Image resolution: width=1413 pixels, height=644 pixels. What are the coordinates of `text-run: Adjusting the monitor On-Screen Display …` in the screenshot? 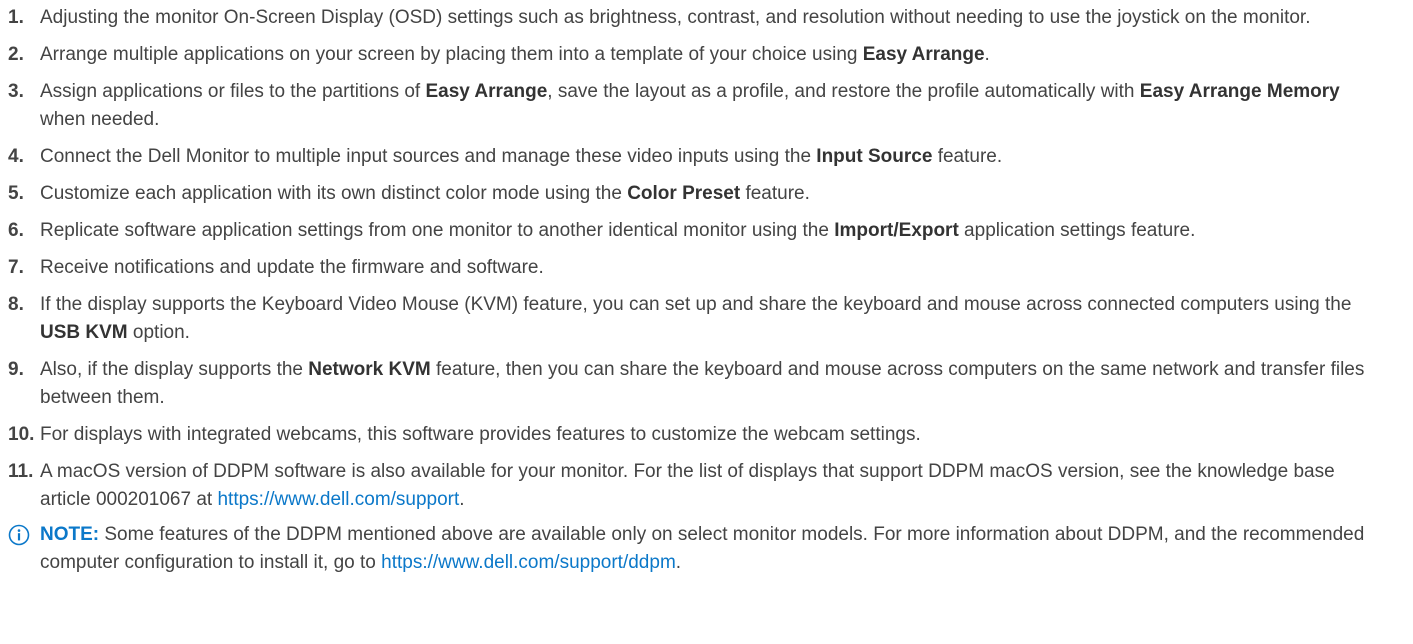 It's located at (675, 17).